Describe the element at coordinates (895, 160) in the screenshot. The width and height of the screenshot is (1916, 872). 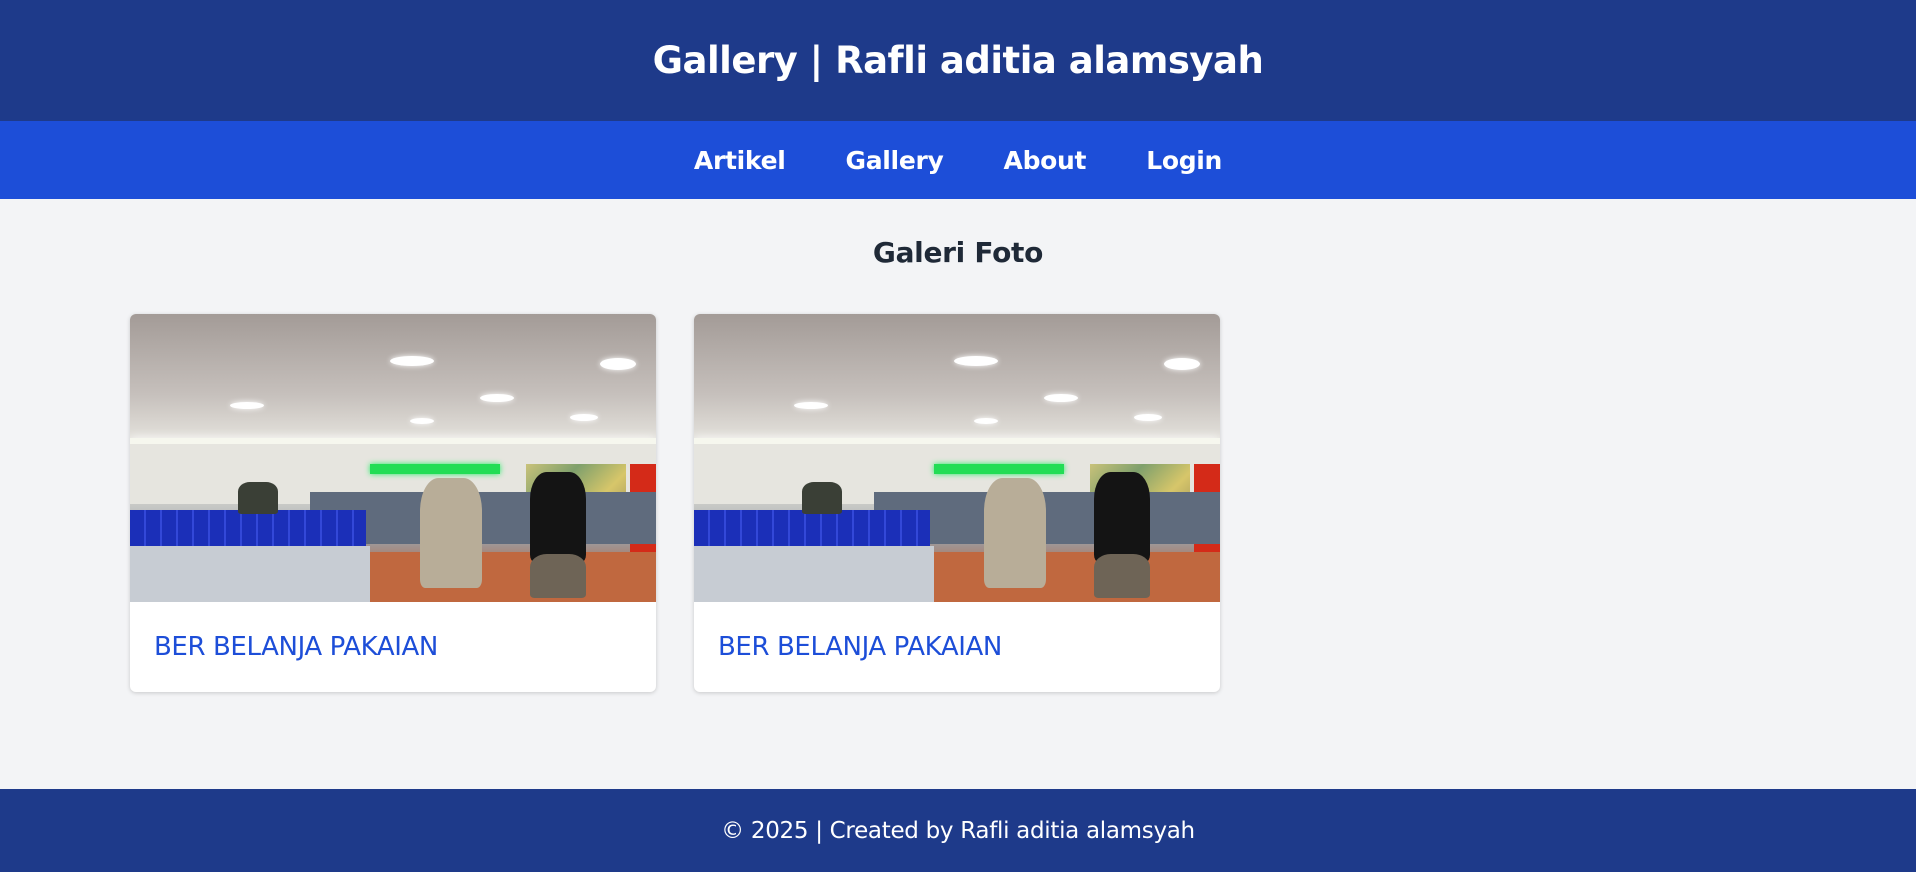
I see `nav-link-gallery: Gallery` at that location.